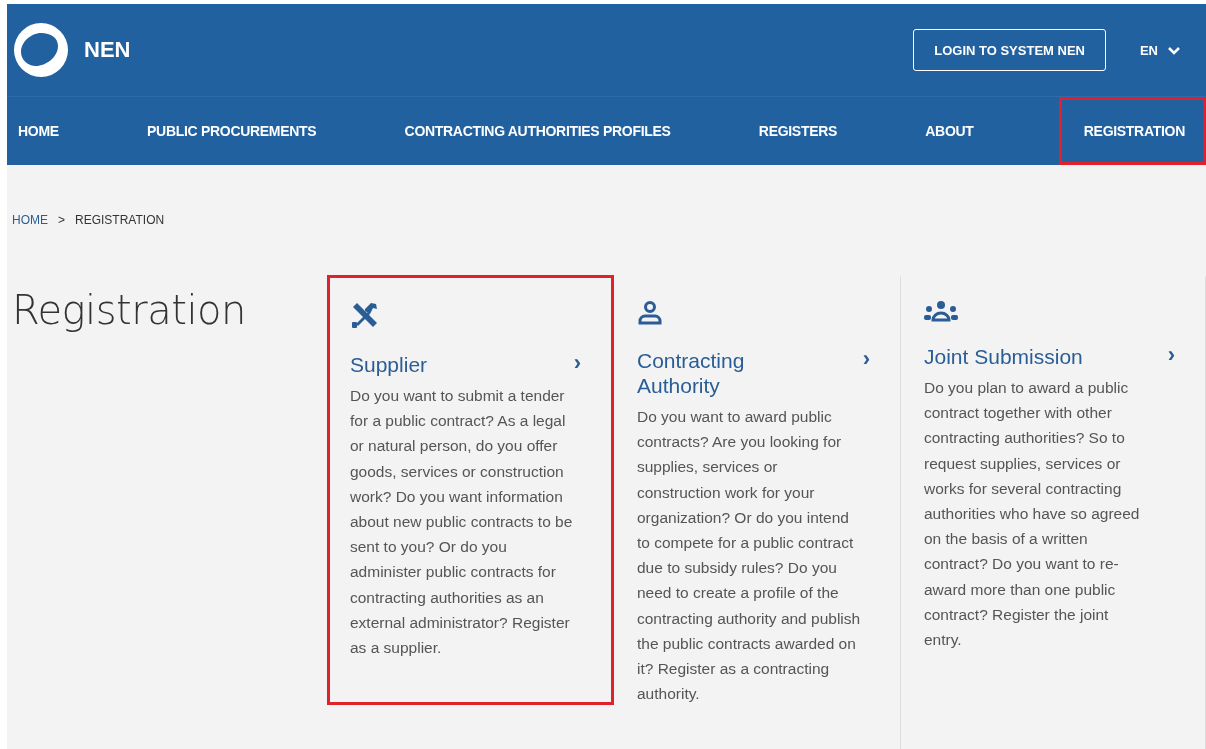 This screenshot has height=749, width=1206. What do you see at coordinates (537, 131) in the screenshot?
I see `nav-link: CONTRACTING AUTHORITIES PROFILES` at bounding box center [537, 131].